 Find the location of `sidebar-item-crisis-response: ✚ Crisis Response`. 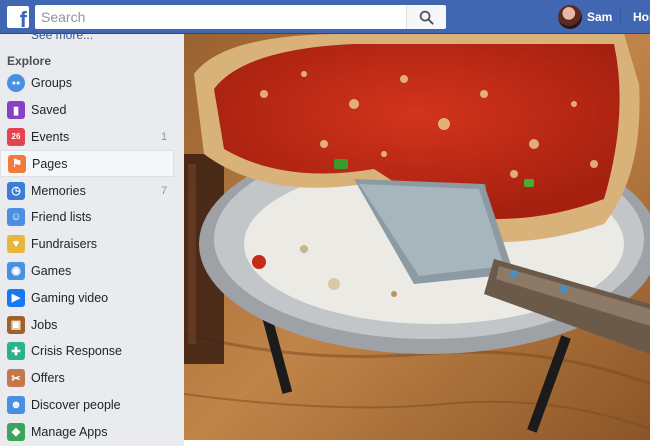

sidebar-item-crisis-response: ✚ Crisis Response is located at coordinates (92, 351).